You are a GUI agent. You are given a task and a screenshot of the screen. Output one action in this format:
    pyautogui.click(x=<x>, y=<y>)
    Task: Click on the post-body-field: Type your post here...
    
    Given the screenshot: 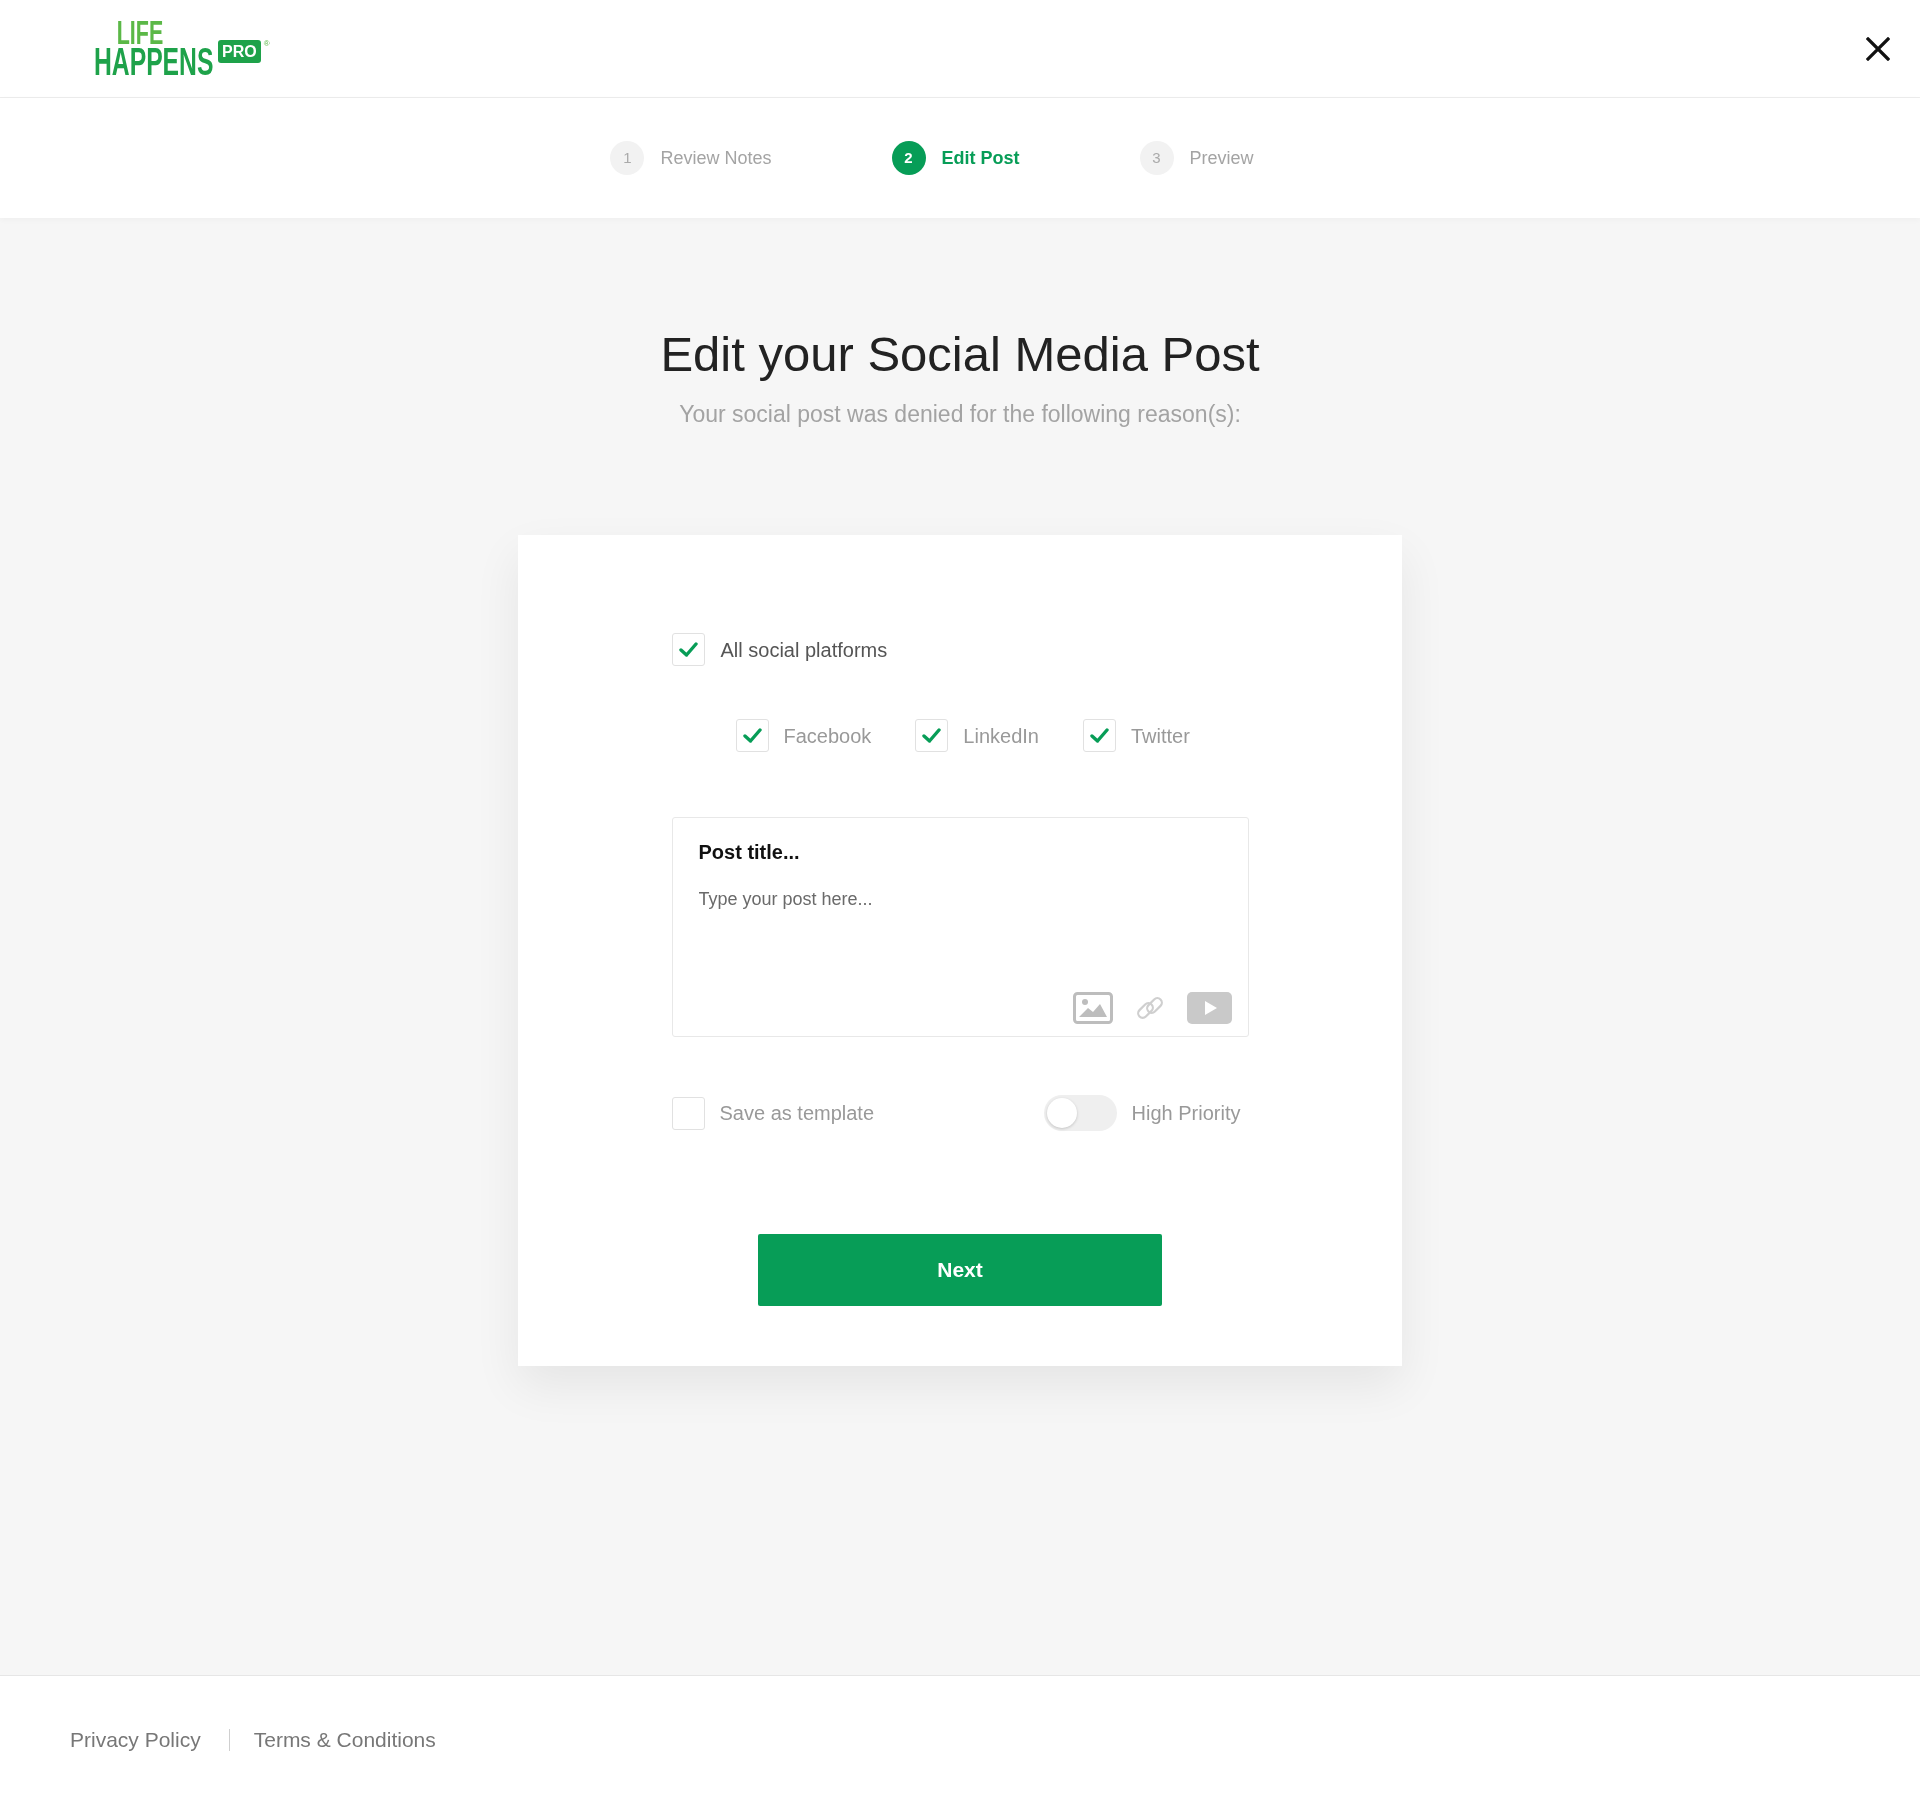 What is the action you would take?
    pyautogui.click(x=965, y=939)
    